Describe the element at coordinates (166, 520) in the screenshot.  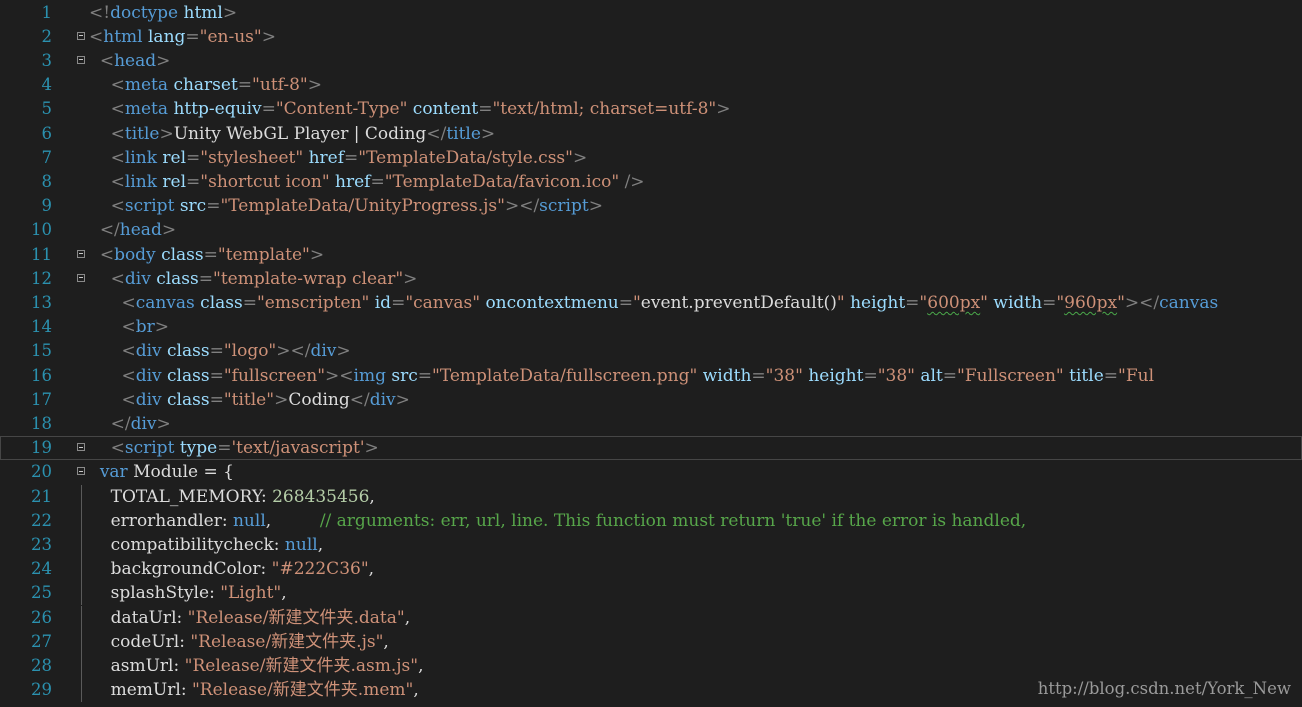
I see `code-property: errorhandler` at that location.